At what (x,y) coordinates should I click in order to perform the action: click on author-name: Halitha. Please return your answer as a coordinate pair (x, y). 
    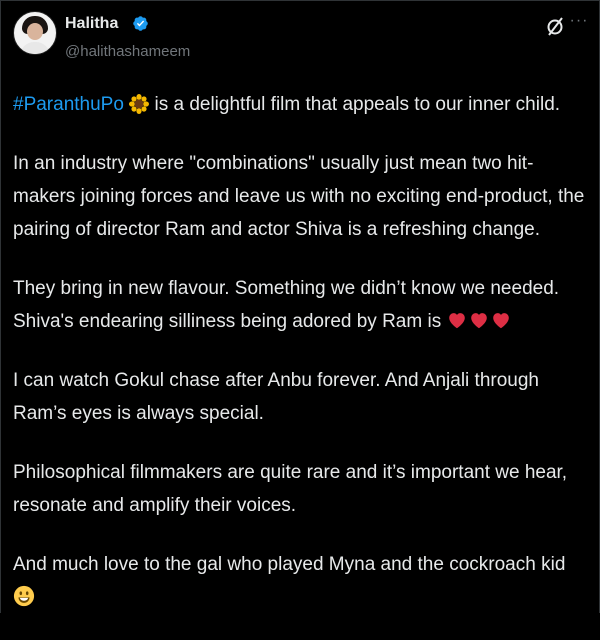
    Looking at the image, I should click on (91, 24).